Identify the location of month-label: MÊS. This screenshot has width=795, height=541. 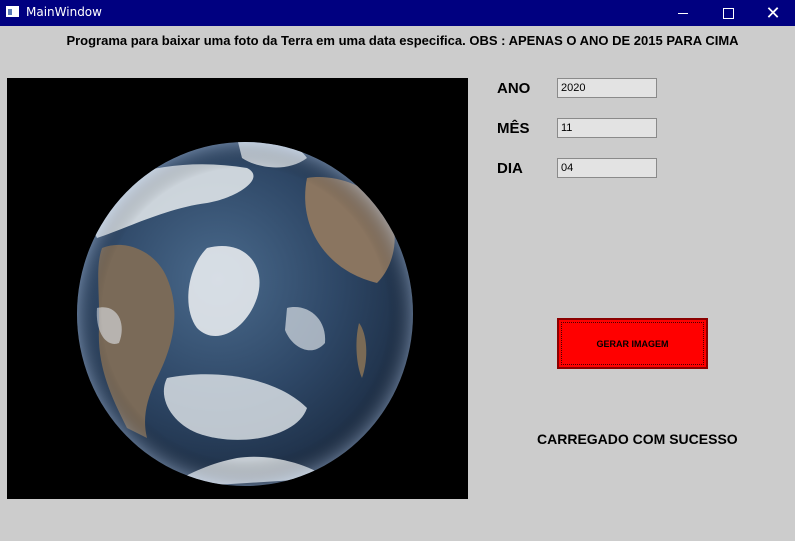
(513, 128).